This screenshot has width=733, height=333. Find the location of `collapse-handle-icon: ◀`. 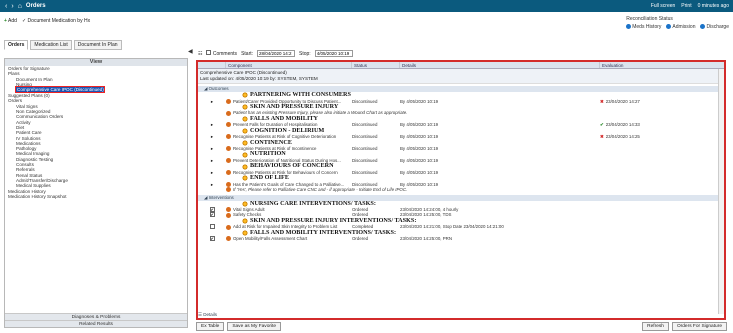

collapse-handle-icon: ◀ is located at coordinates (190, 51).